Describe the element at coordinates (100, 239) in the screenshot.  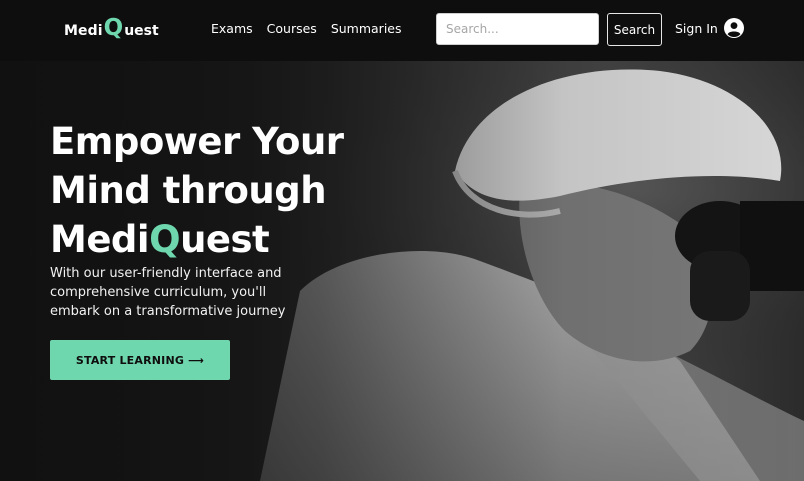
I see `hero-title-brand-part1: Medi` at that location.